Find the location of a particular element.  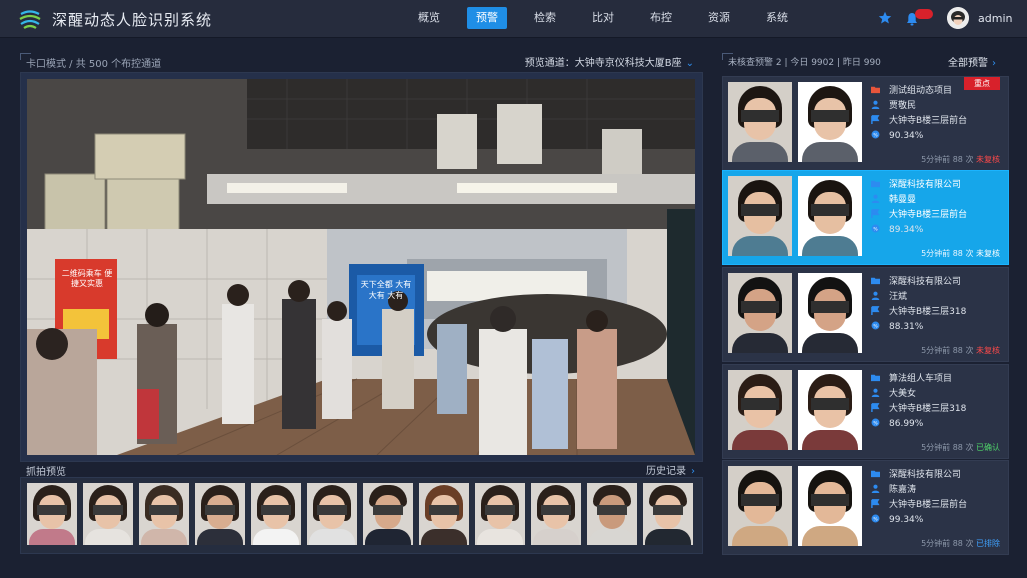

alert-person-text: 汪斌 is located at coordinates (898, 297).